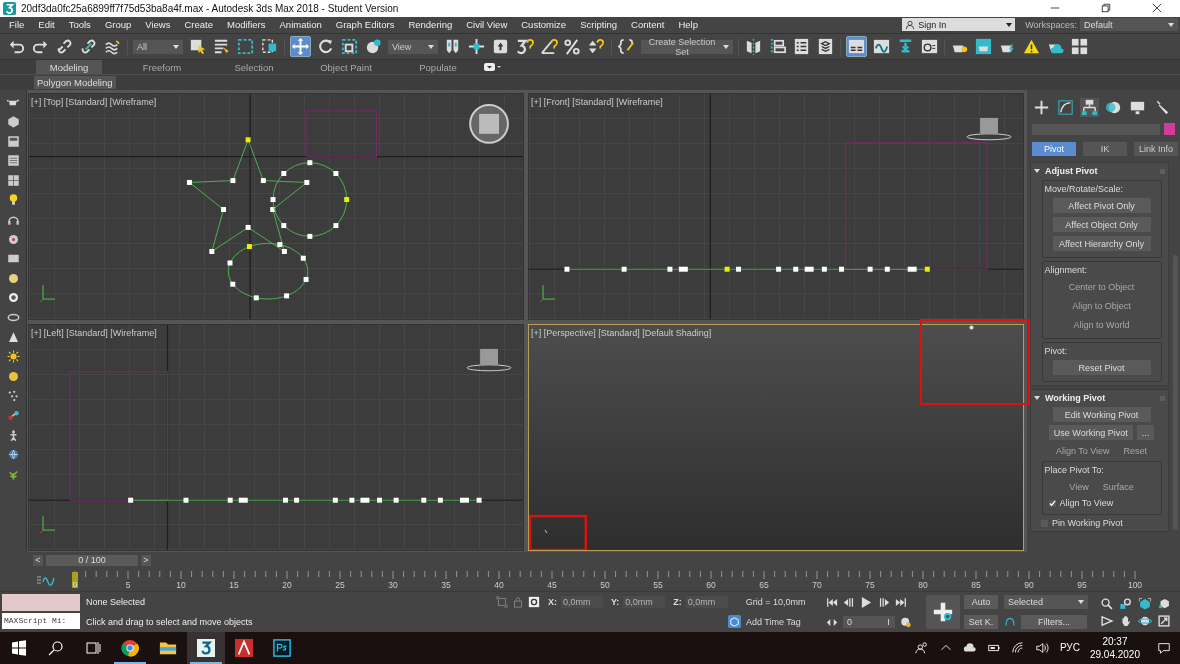 The width and height of the screenshot is (1180, 664). I want to click on auto-key-button: Auto, so click(981, 602).